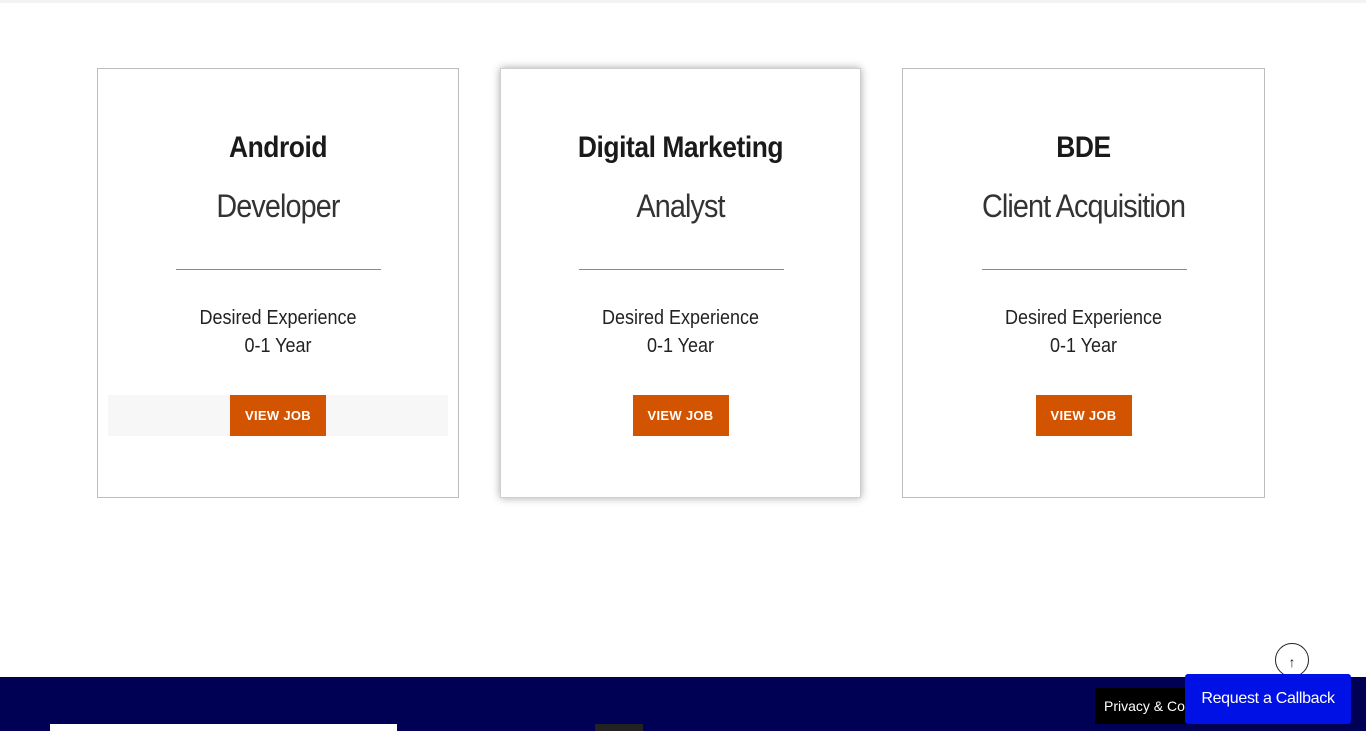  I want to click on job-title: Android, so click(278, 147).